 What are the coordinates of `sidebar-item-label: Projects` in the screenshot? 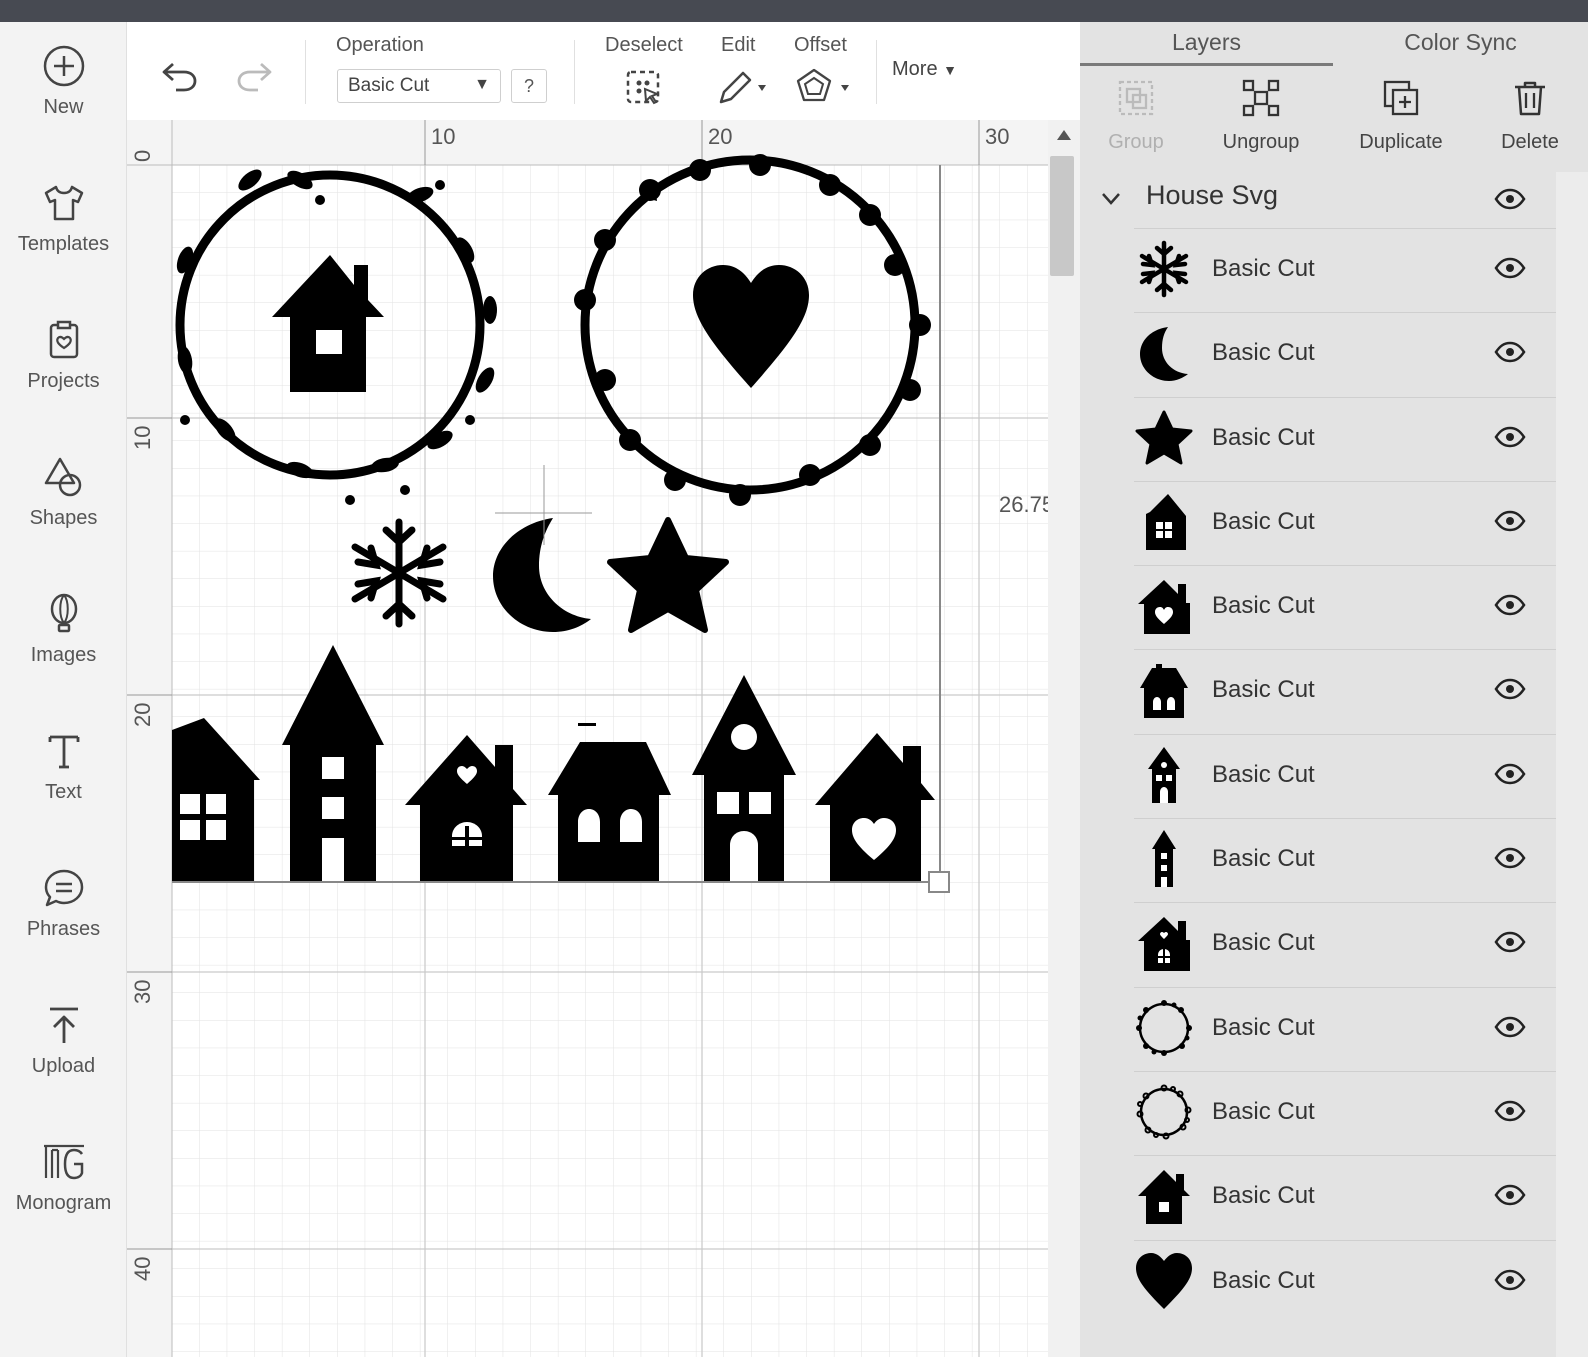 It's located at (63, 381).